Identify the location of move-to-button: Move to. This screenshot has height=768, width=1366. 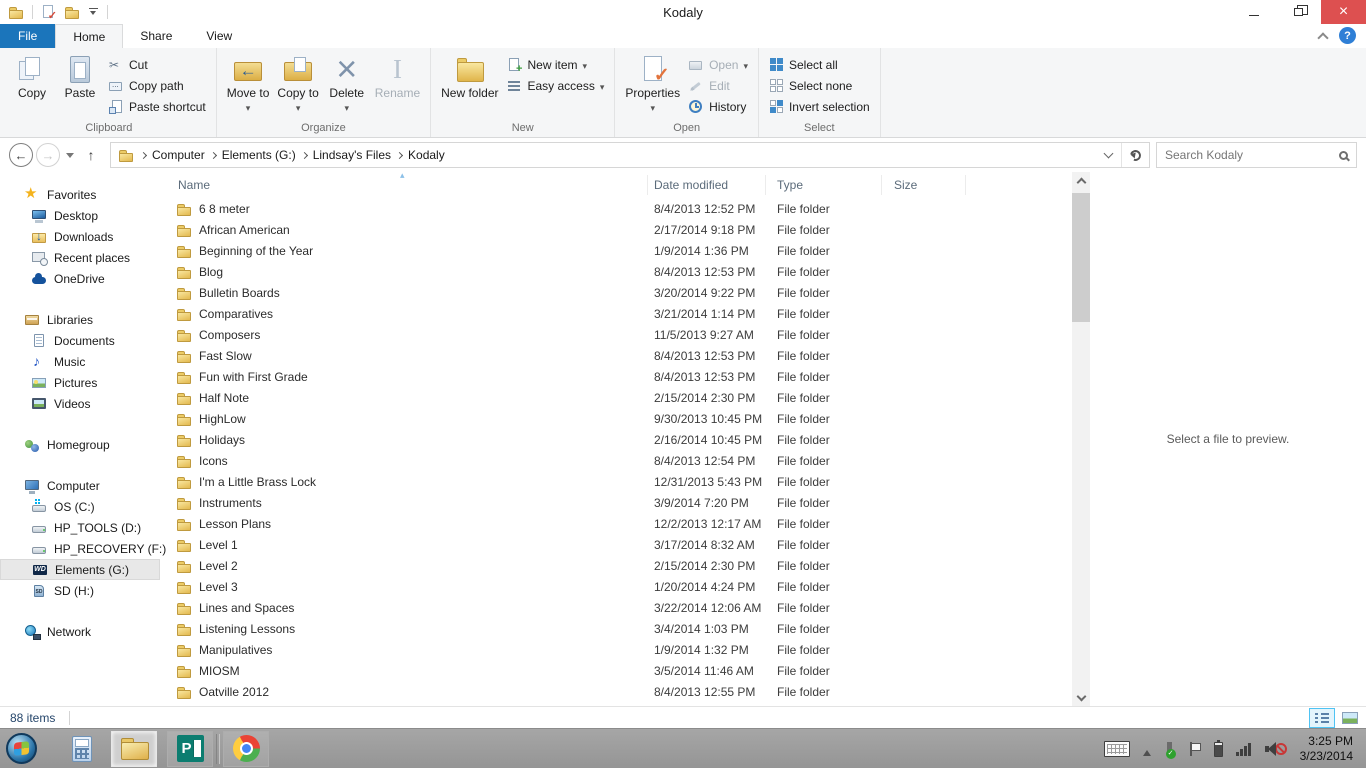
(248, 83).